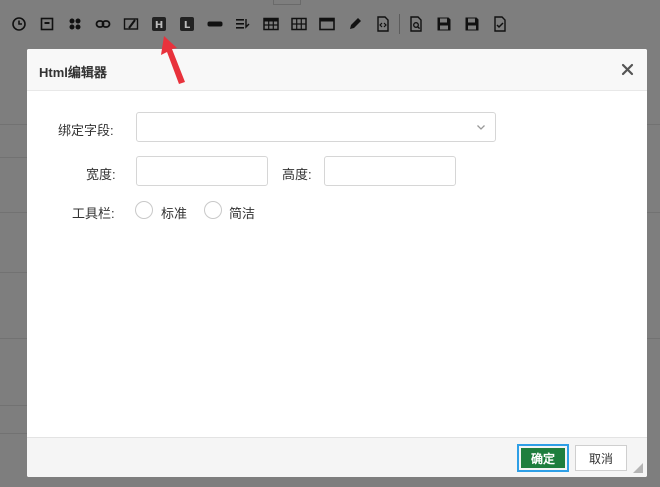 Image resolution: width=660 pixels, height=487 pixels. I want to click on text-align-icon, so click(243, 24).